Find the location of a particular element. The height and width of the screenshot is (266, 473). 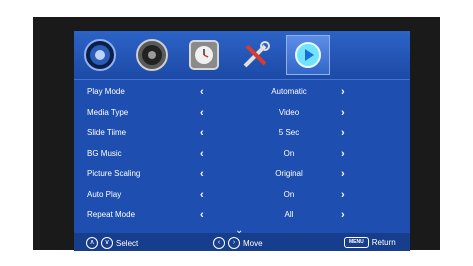

select-hint: ∧ ∨ Select is located at coordinates (112, 243).